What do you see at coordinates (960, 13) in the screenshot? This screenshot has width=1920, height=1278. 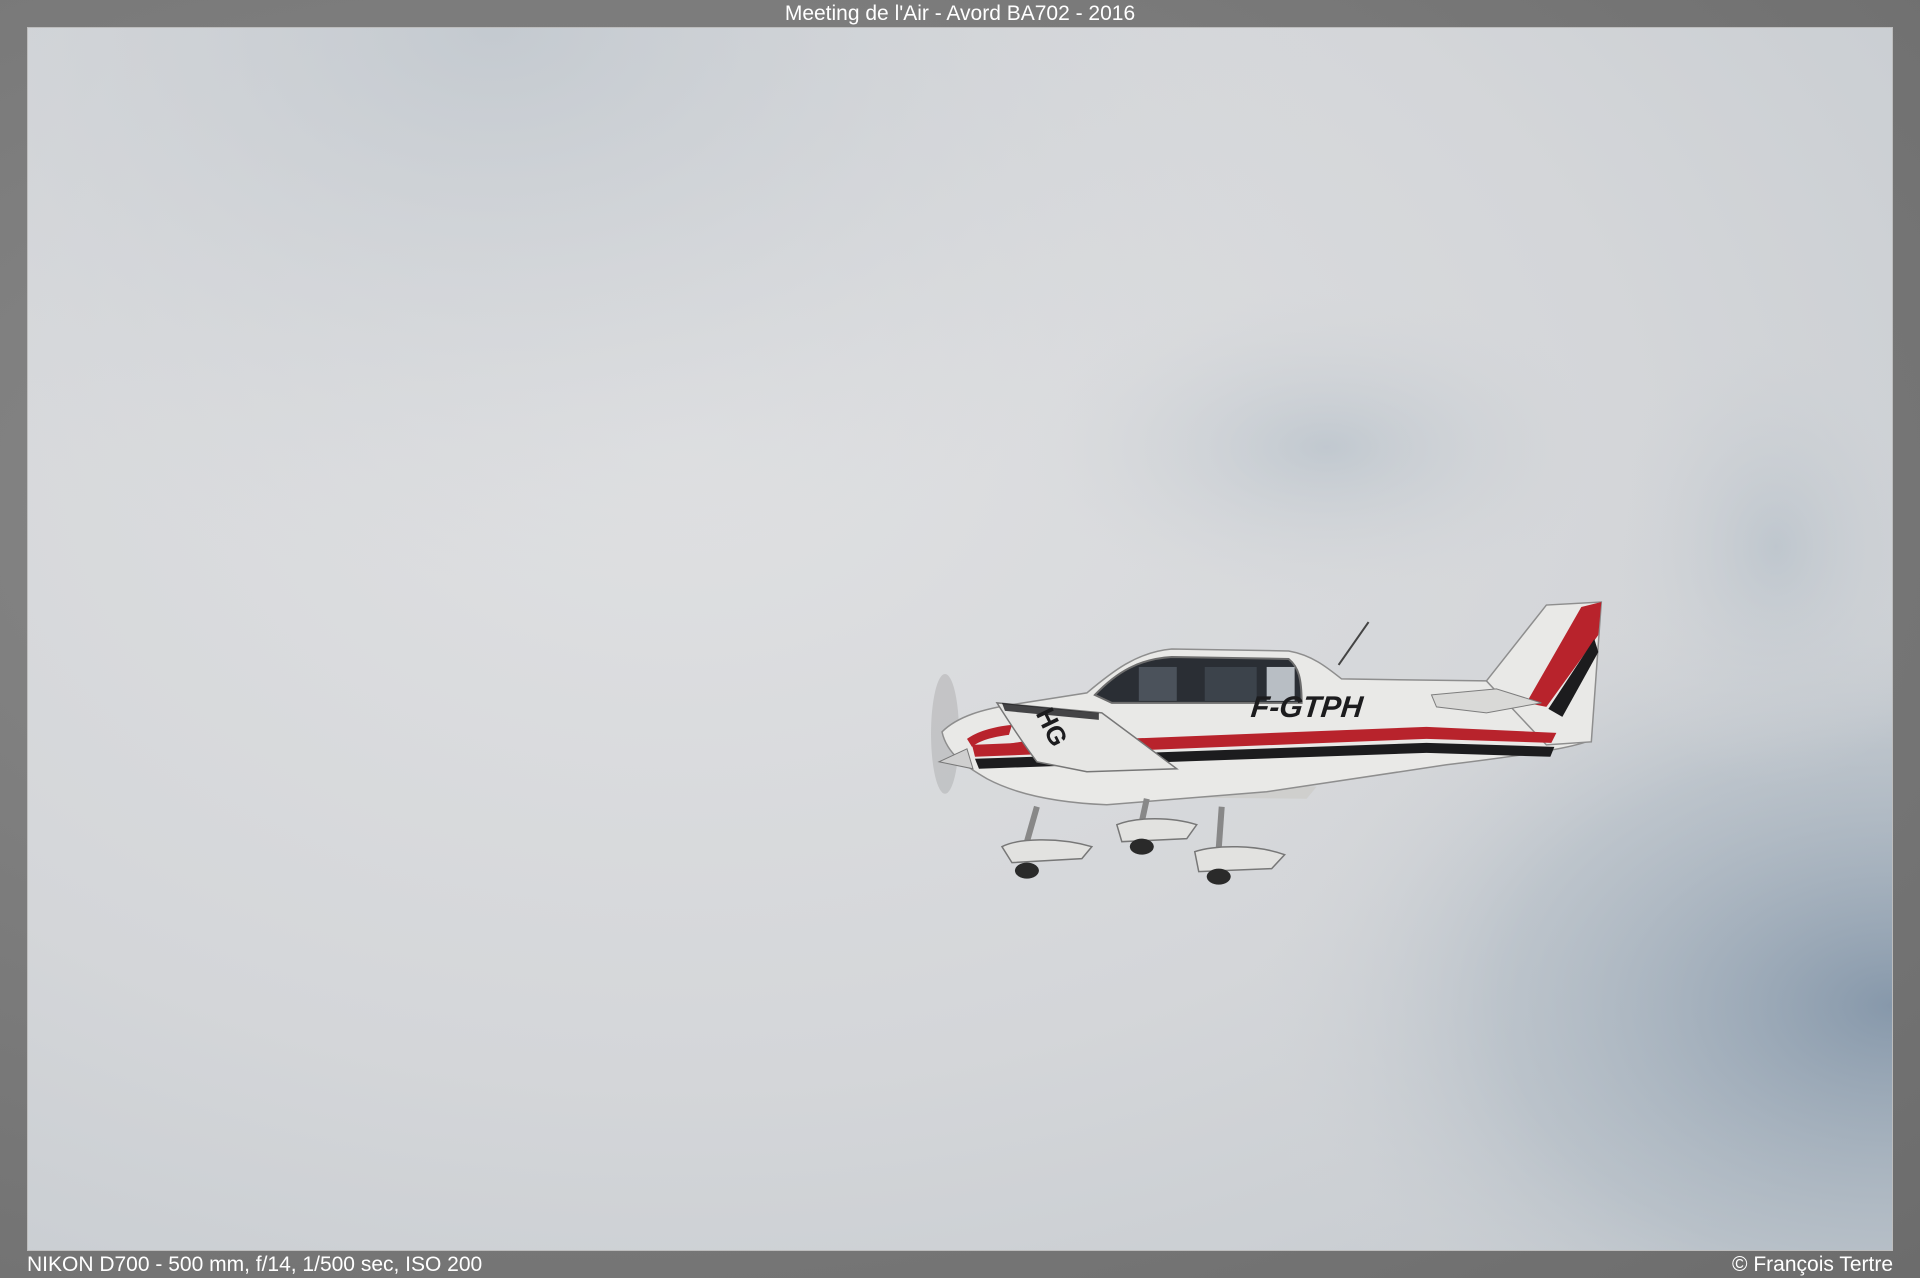 I see `photo-title: Meeting de l'Air - Avord BA702 - 2016` at bounding box center [960, 13].